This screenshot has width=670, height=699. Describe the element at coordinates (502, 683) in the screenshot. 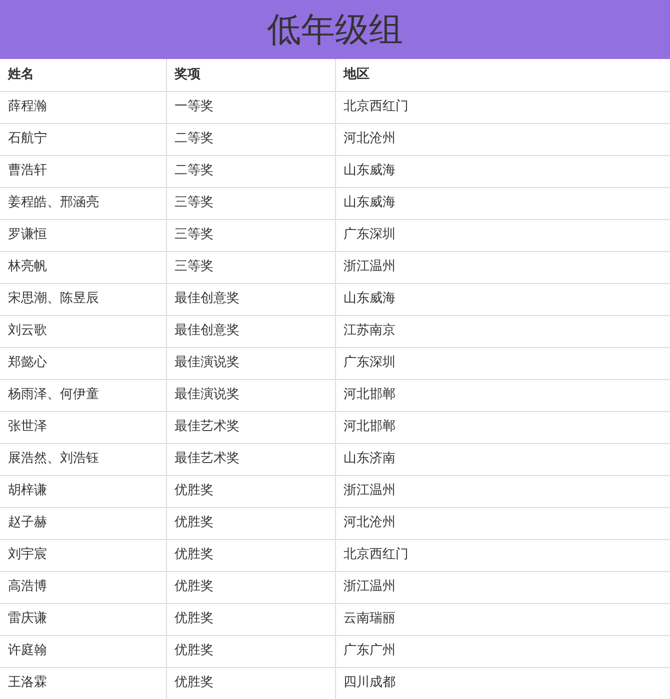

I see `table-cell: 四川成都` at that location.